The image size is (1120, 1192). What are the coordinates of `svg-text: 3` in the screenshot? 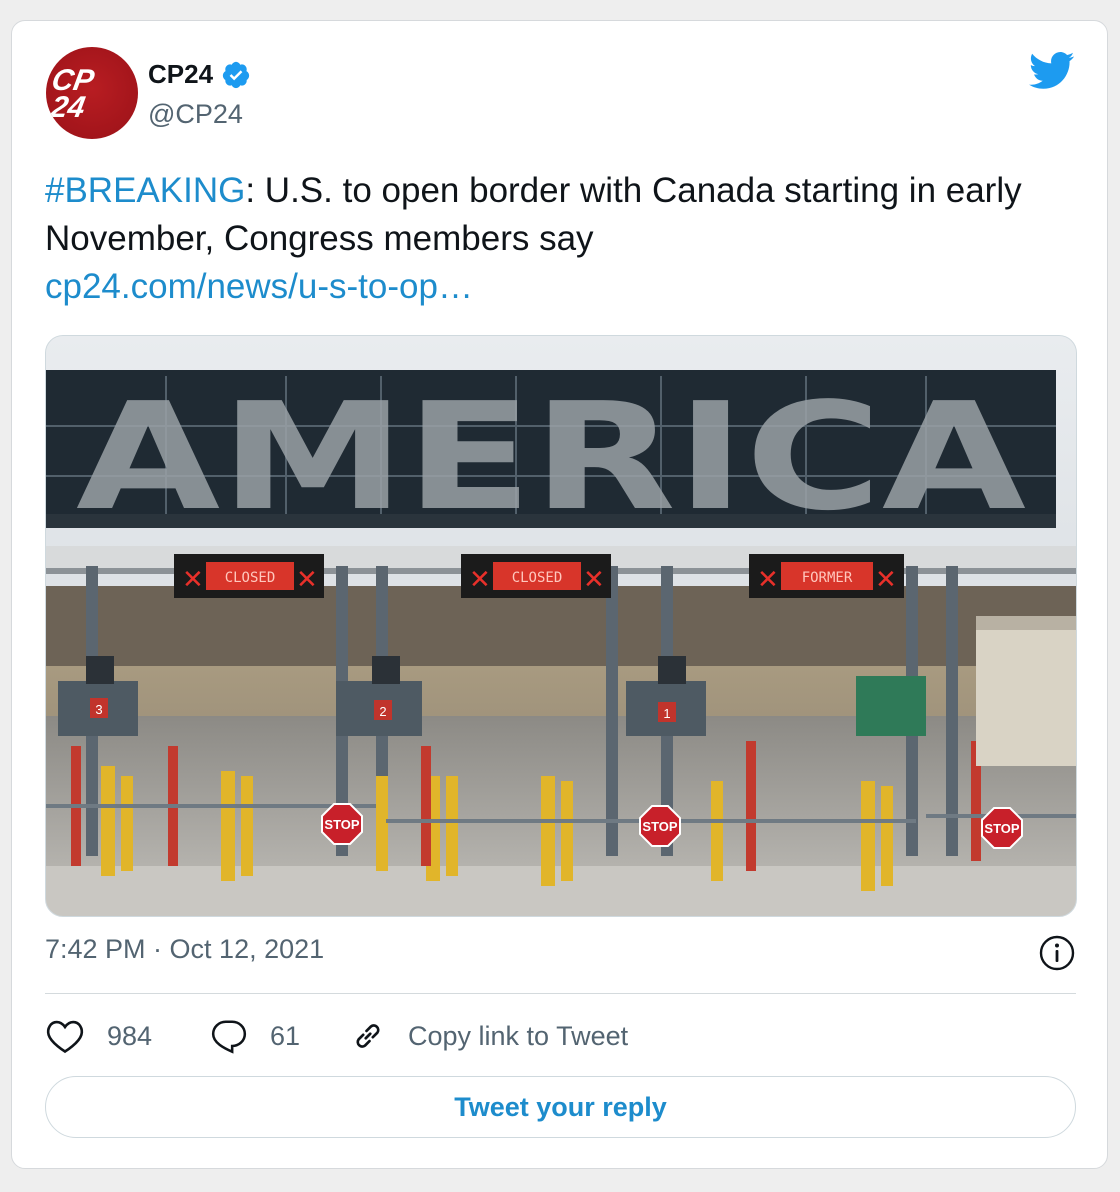 It's located at (98, 709).